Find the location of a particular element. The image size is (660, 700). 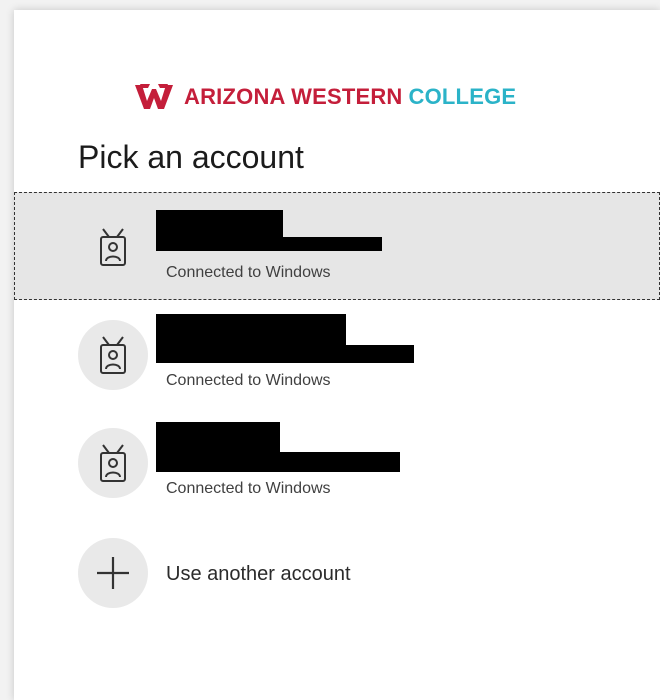

college-name-primary: ARIZONA WESTERN is located at coordinates (293, 96).